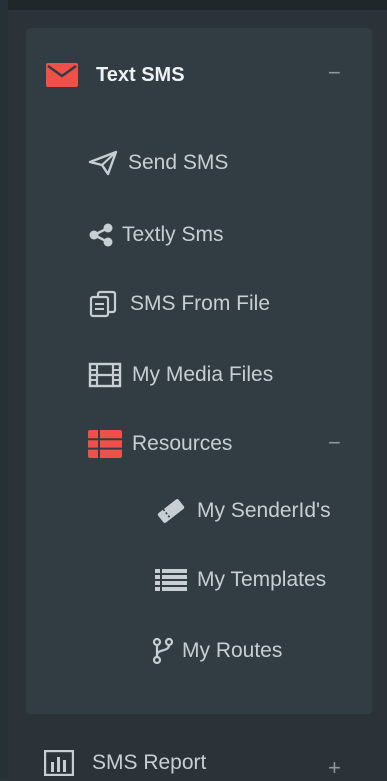  I want to click on share-icon, so click(102, 235).